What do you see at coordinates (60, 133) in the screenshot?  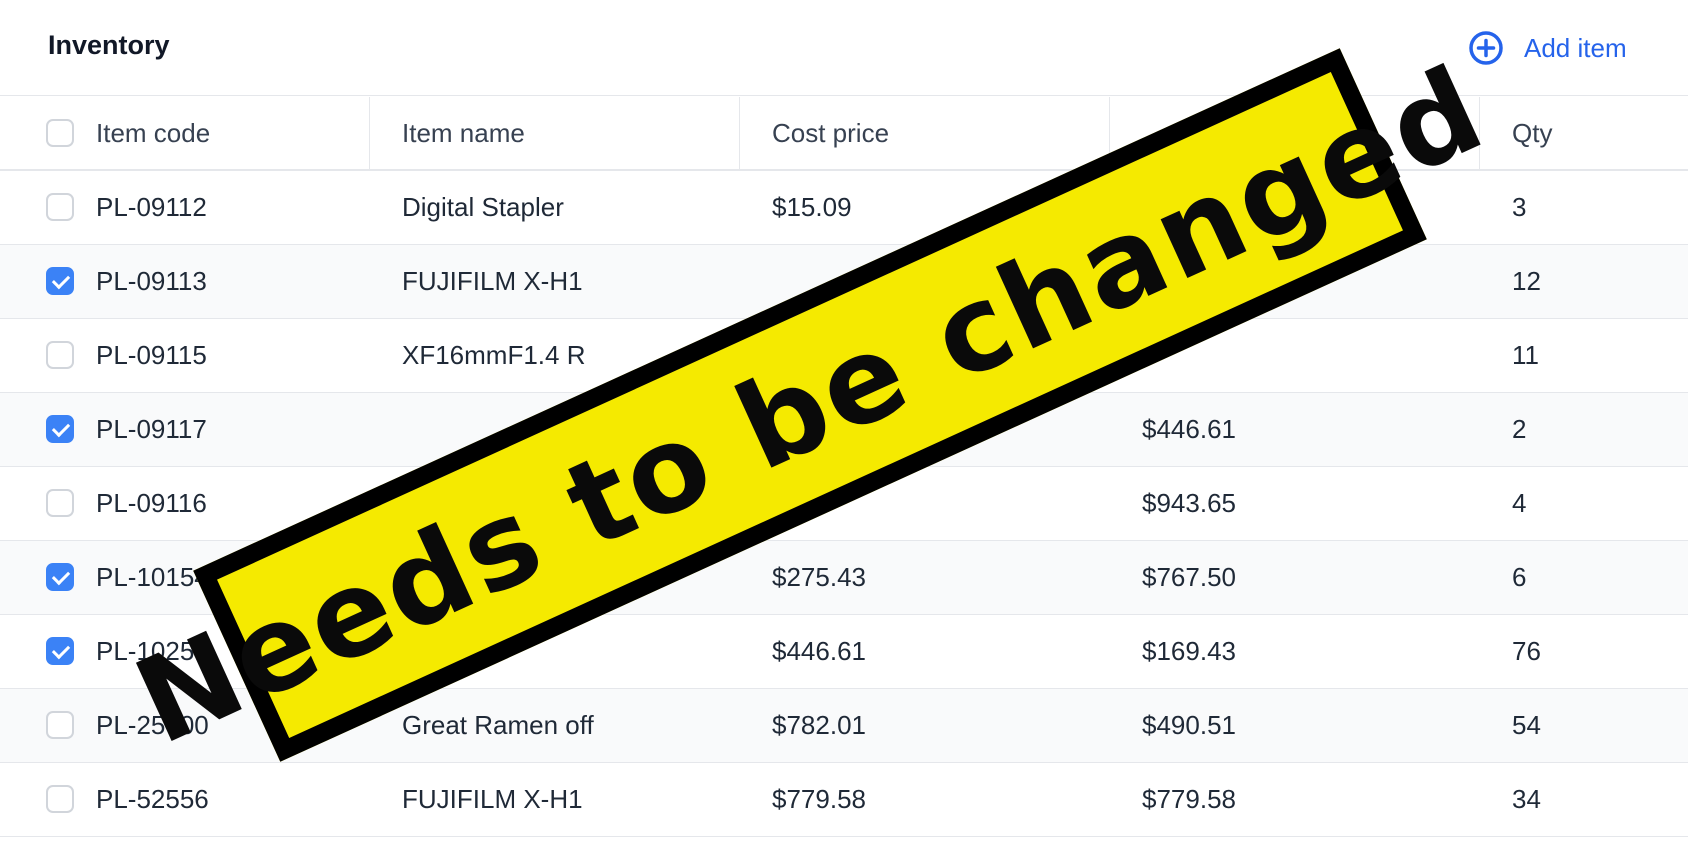 I see `select-all-checkbox` at bounding box center [60, 133].